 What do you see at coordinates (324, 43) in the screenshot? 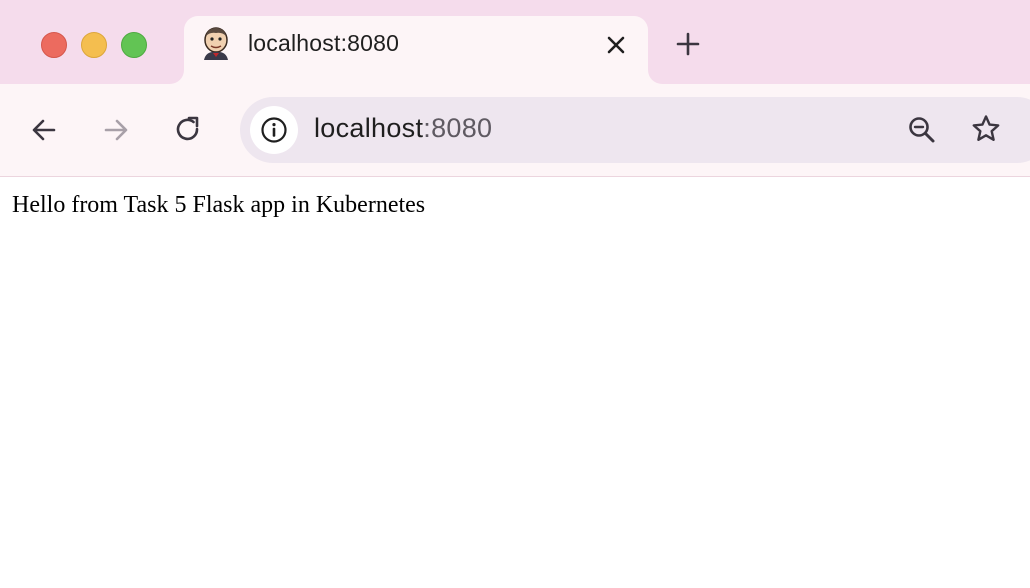
I see `tab-title: localhost:8080` at bounding box center [324, 43].